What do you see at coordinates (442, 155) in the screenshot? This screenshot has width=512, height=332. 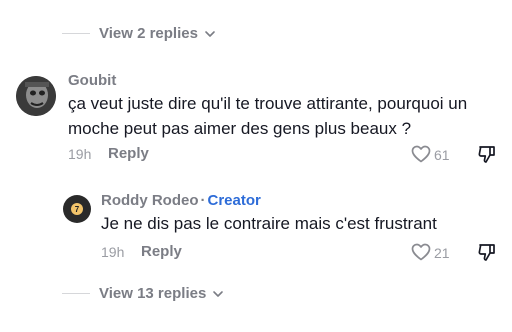 I see `comment-like-count: 61` at bounding box center [442, 155].